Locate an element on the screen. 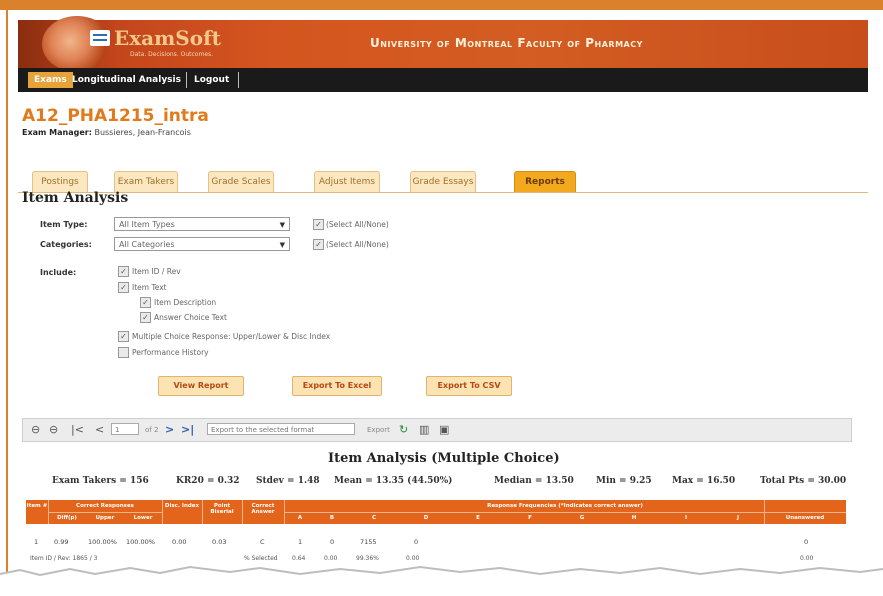 This screenshot has height=596, width=883. chart-icon: ▥ is located at coordinates (424, 430).